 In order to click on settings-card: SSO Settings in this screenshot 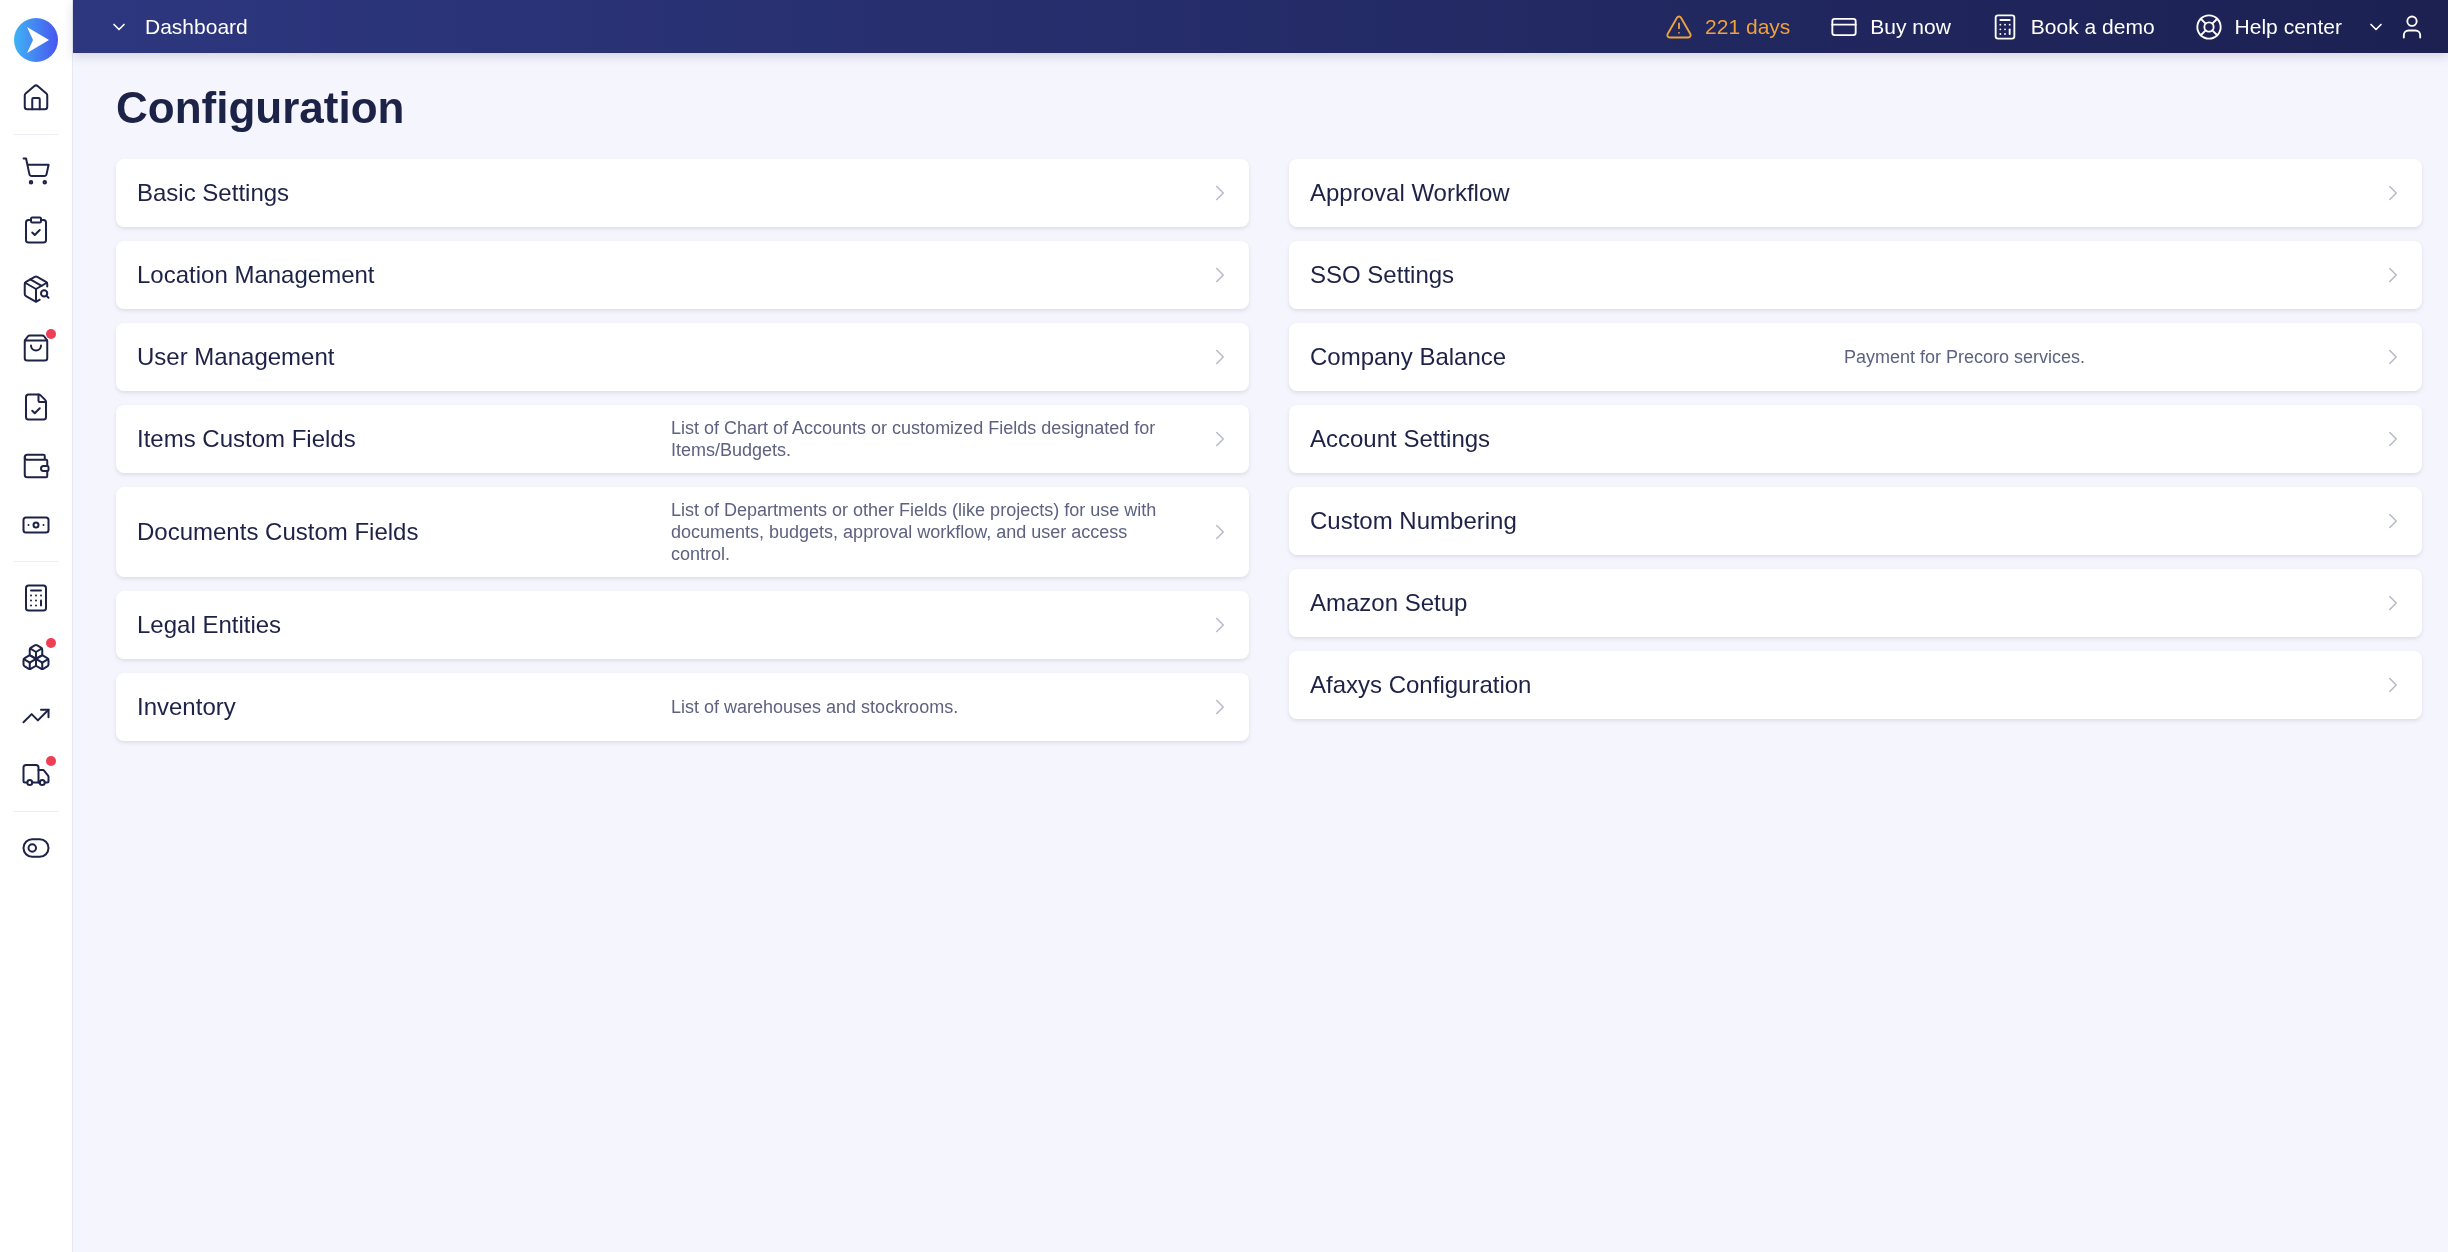, I will do `click(1855, 275)`.